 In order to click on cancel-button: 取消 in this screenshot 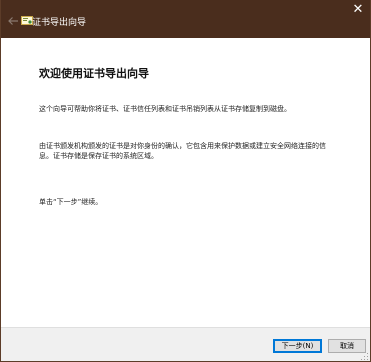, I will do `click(347, 346)`.